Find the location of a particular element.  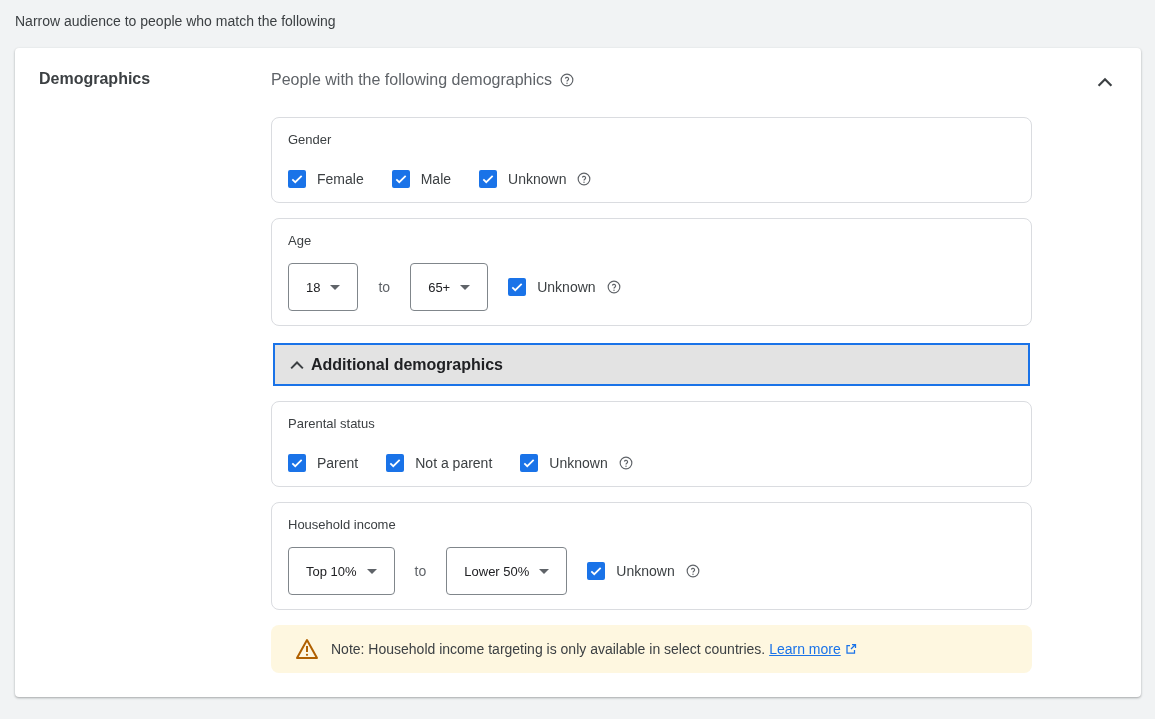

checkbox-label: Male is located at coordinates (436, 179).